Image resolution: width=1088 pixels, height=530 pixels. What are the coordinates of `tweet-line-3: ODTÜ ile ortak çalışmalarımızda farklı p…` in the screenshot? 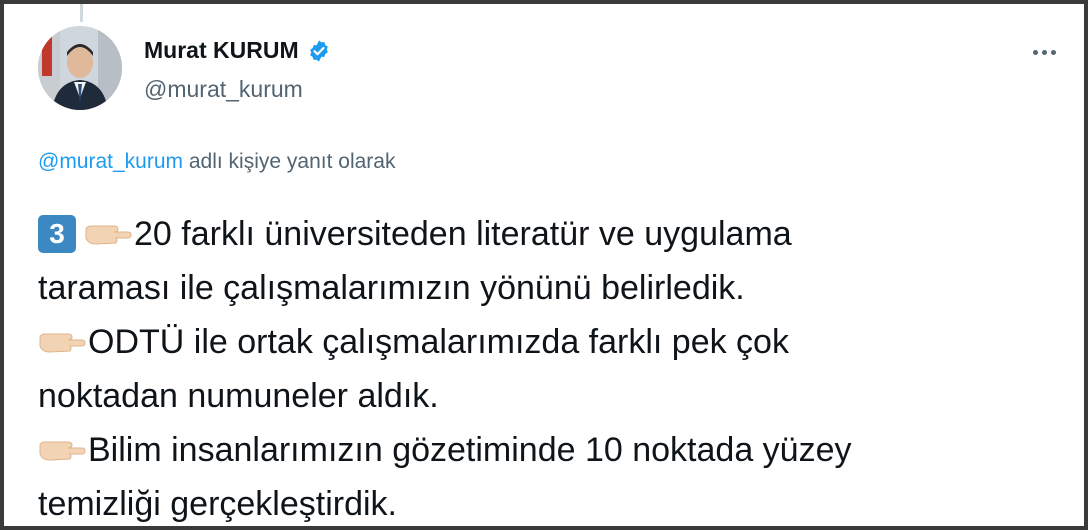 It's located at (558, 342).